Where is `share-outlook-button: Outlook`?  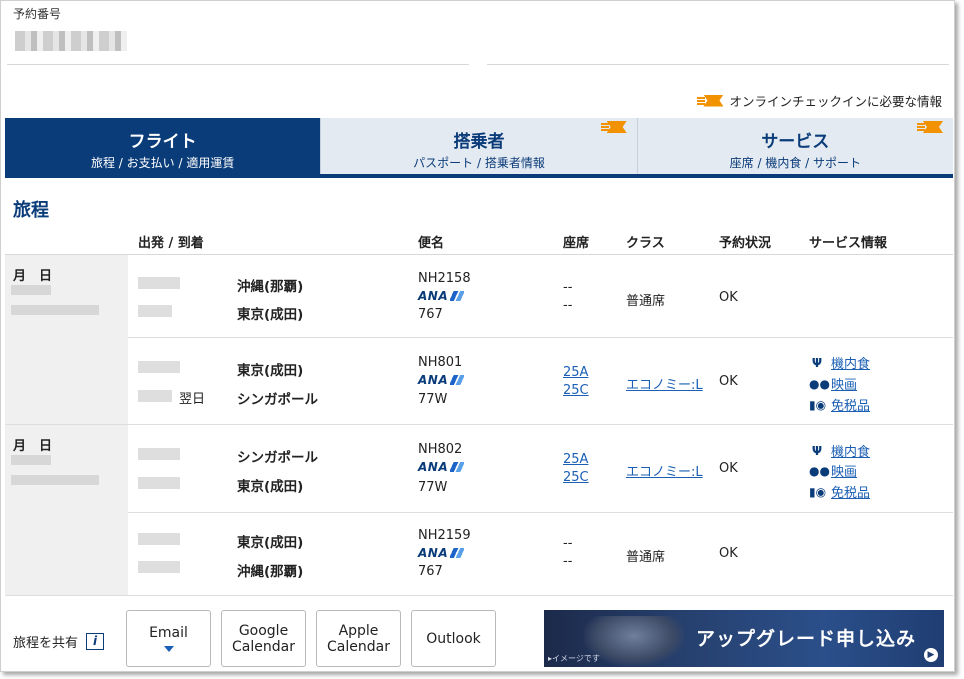
share-outlook-button: Outlook is located at coordinates (453, 638).